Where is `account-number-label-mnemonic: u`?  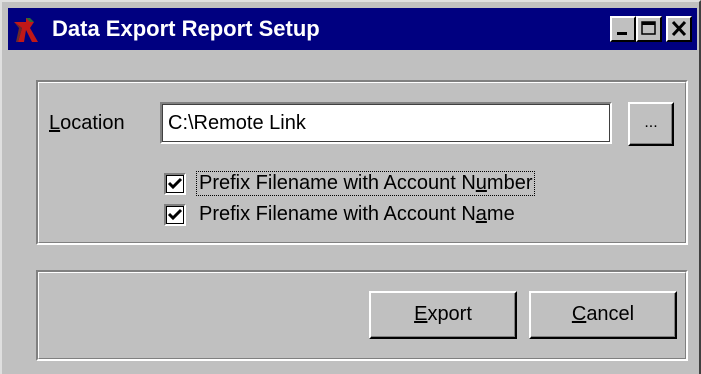 account-number-label-mnemonic: u is located at coordinates (481, 183).